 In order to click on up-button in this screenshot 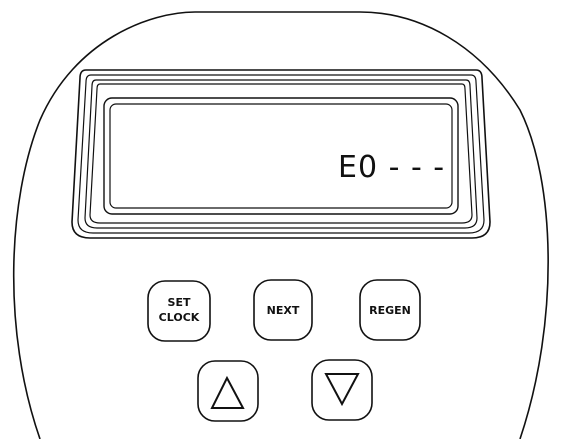, I will do `click(228, 391)`.